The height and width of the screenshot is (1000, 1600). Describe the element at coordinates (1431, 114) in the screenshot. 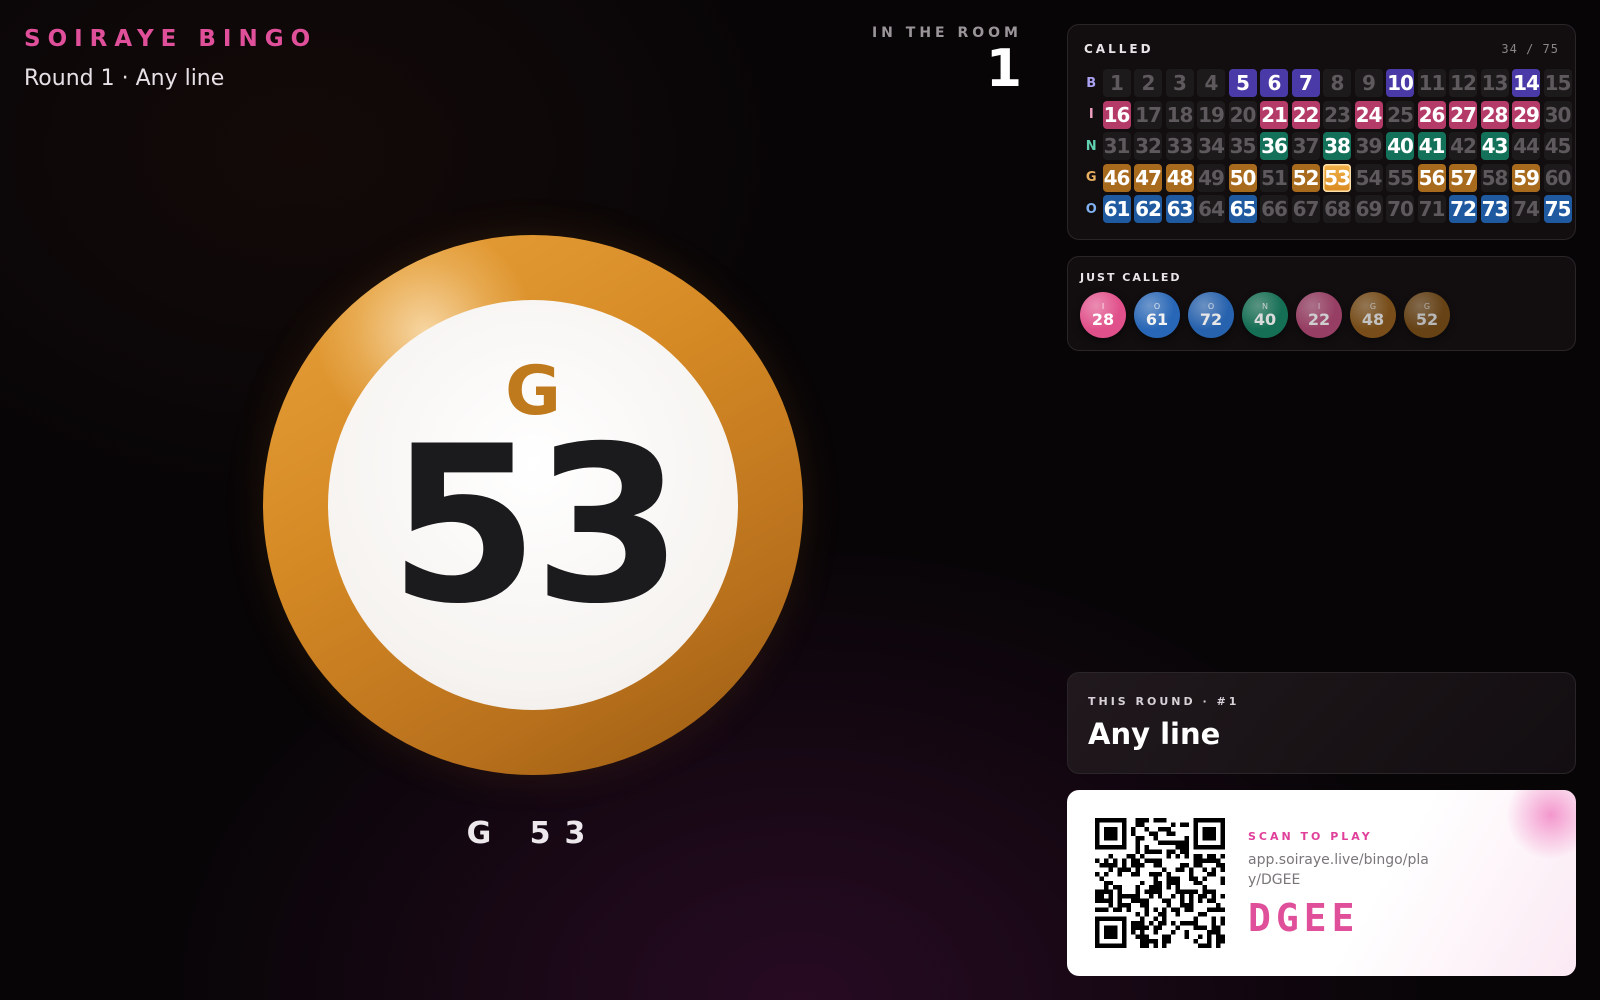

I see `board-cell: 26` at that location.